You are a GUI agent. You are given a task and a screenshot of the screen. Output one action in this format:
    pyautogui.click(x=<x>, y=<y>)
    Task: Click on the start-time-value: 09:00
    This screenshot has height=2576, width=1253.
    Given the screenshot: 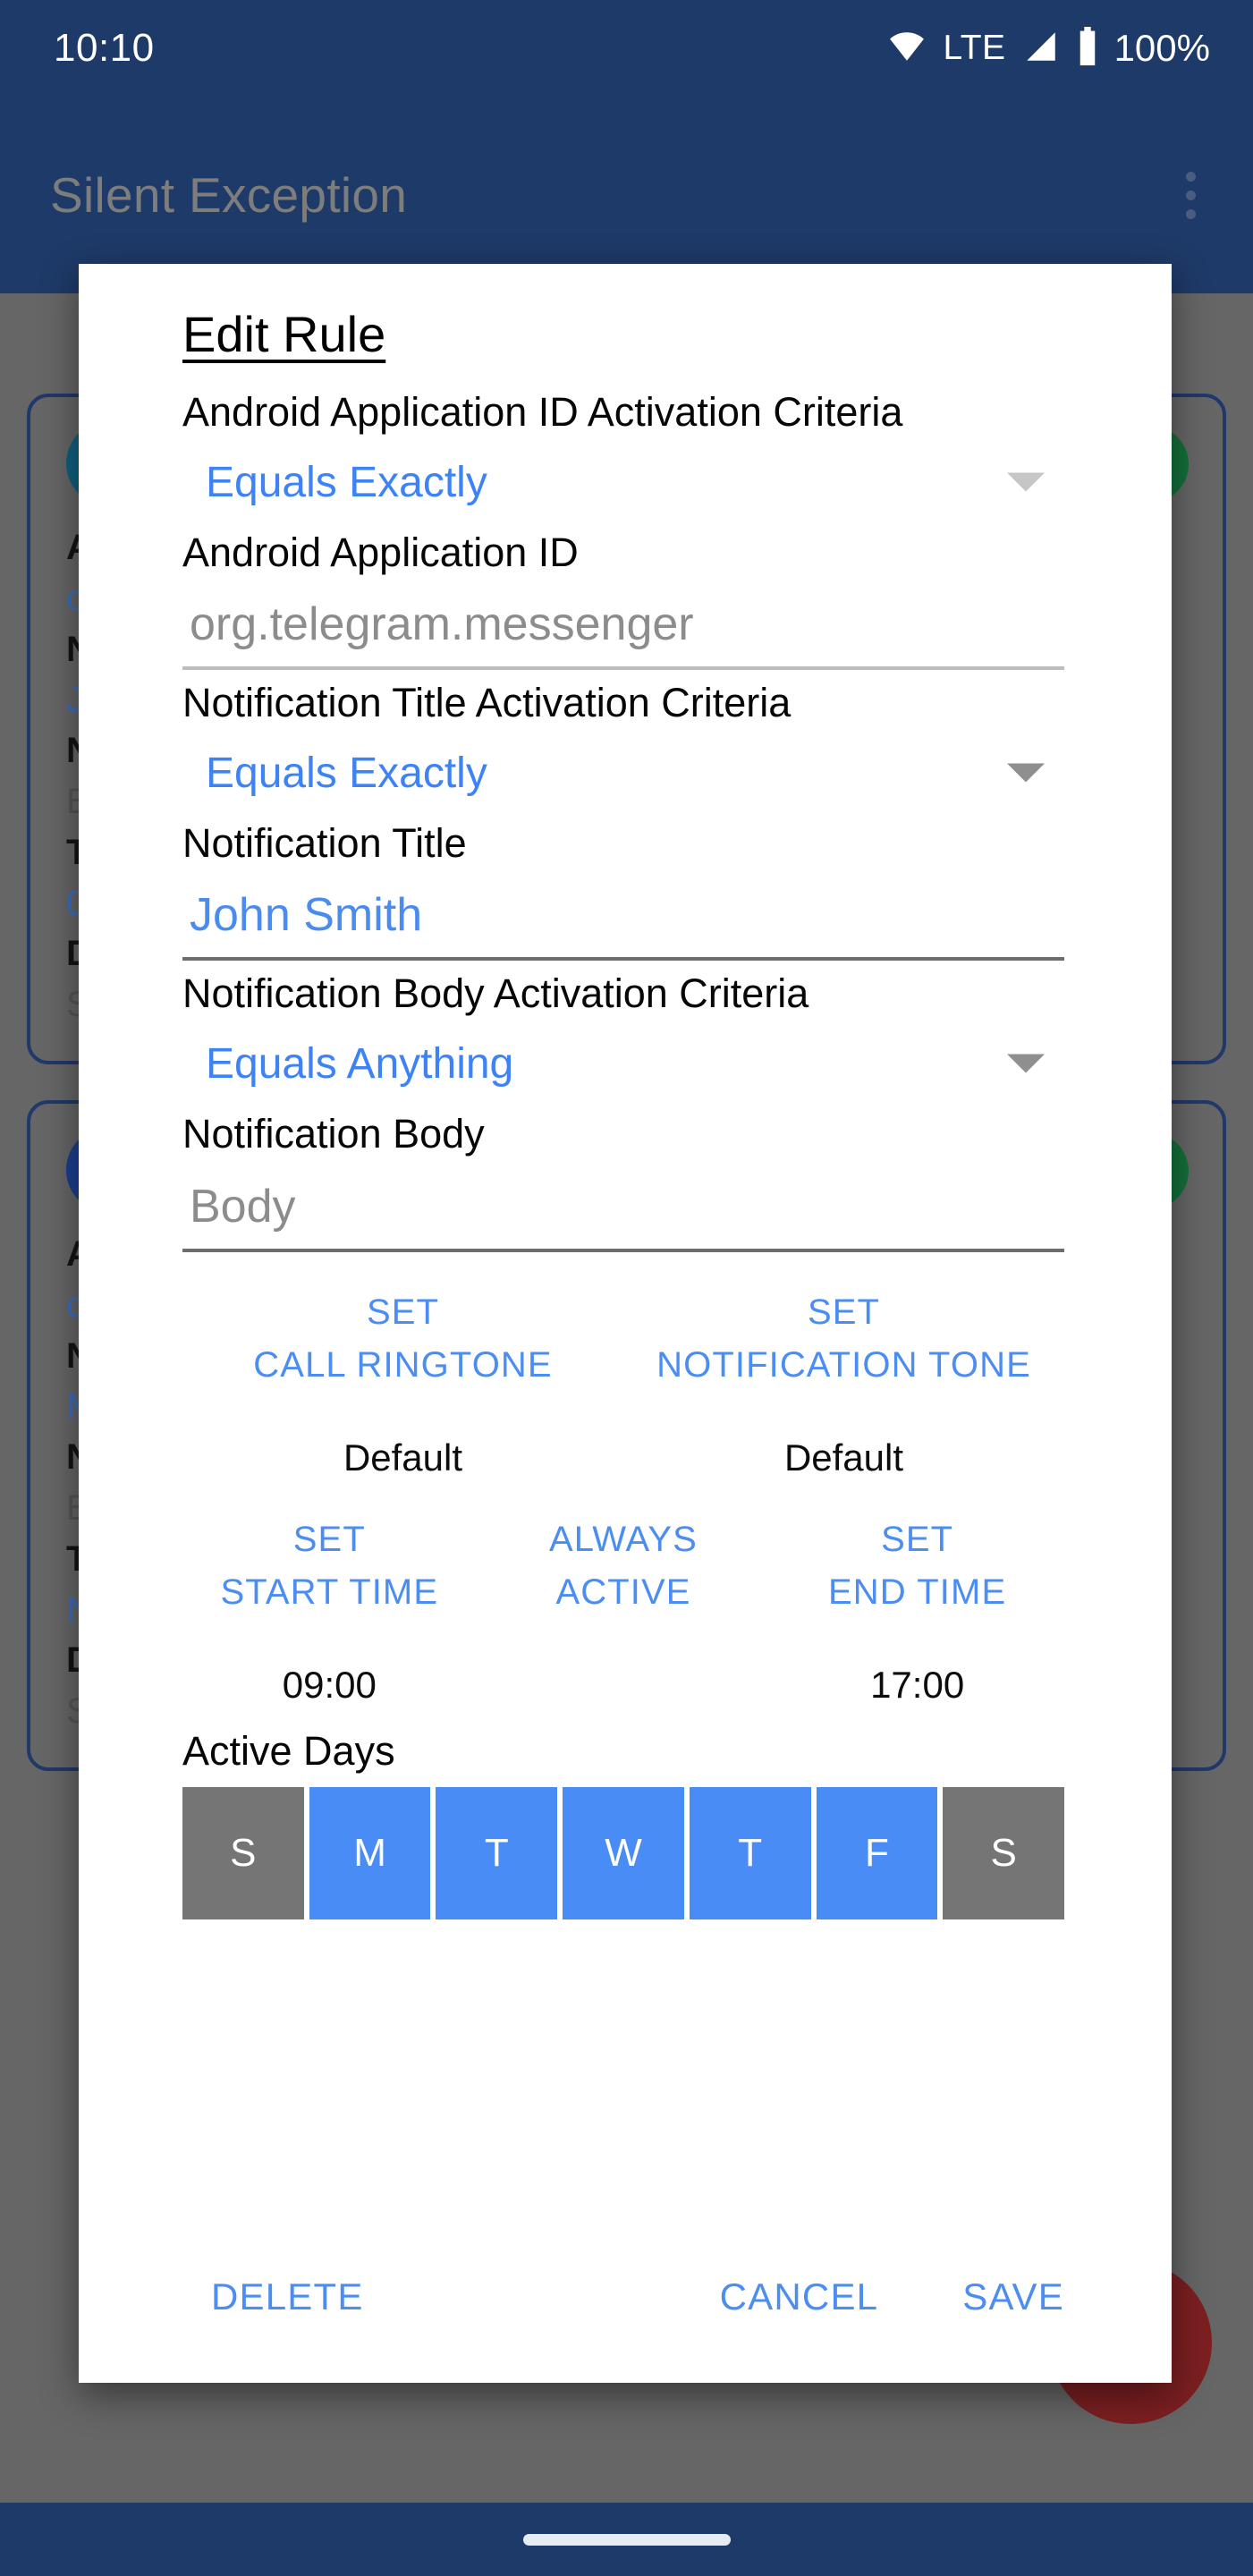 What is the action you would take?
    pyautogui.click(x=329, y=1685)
    